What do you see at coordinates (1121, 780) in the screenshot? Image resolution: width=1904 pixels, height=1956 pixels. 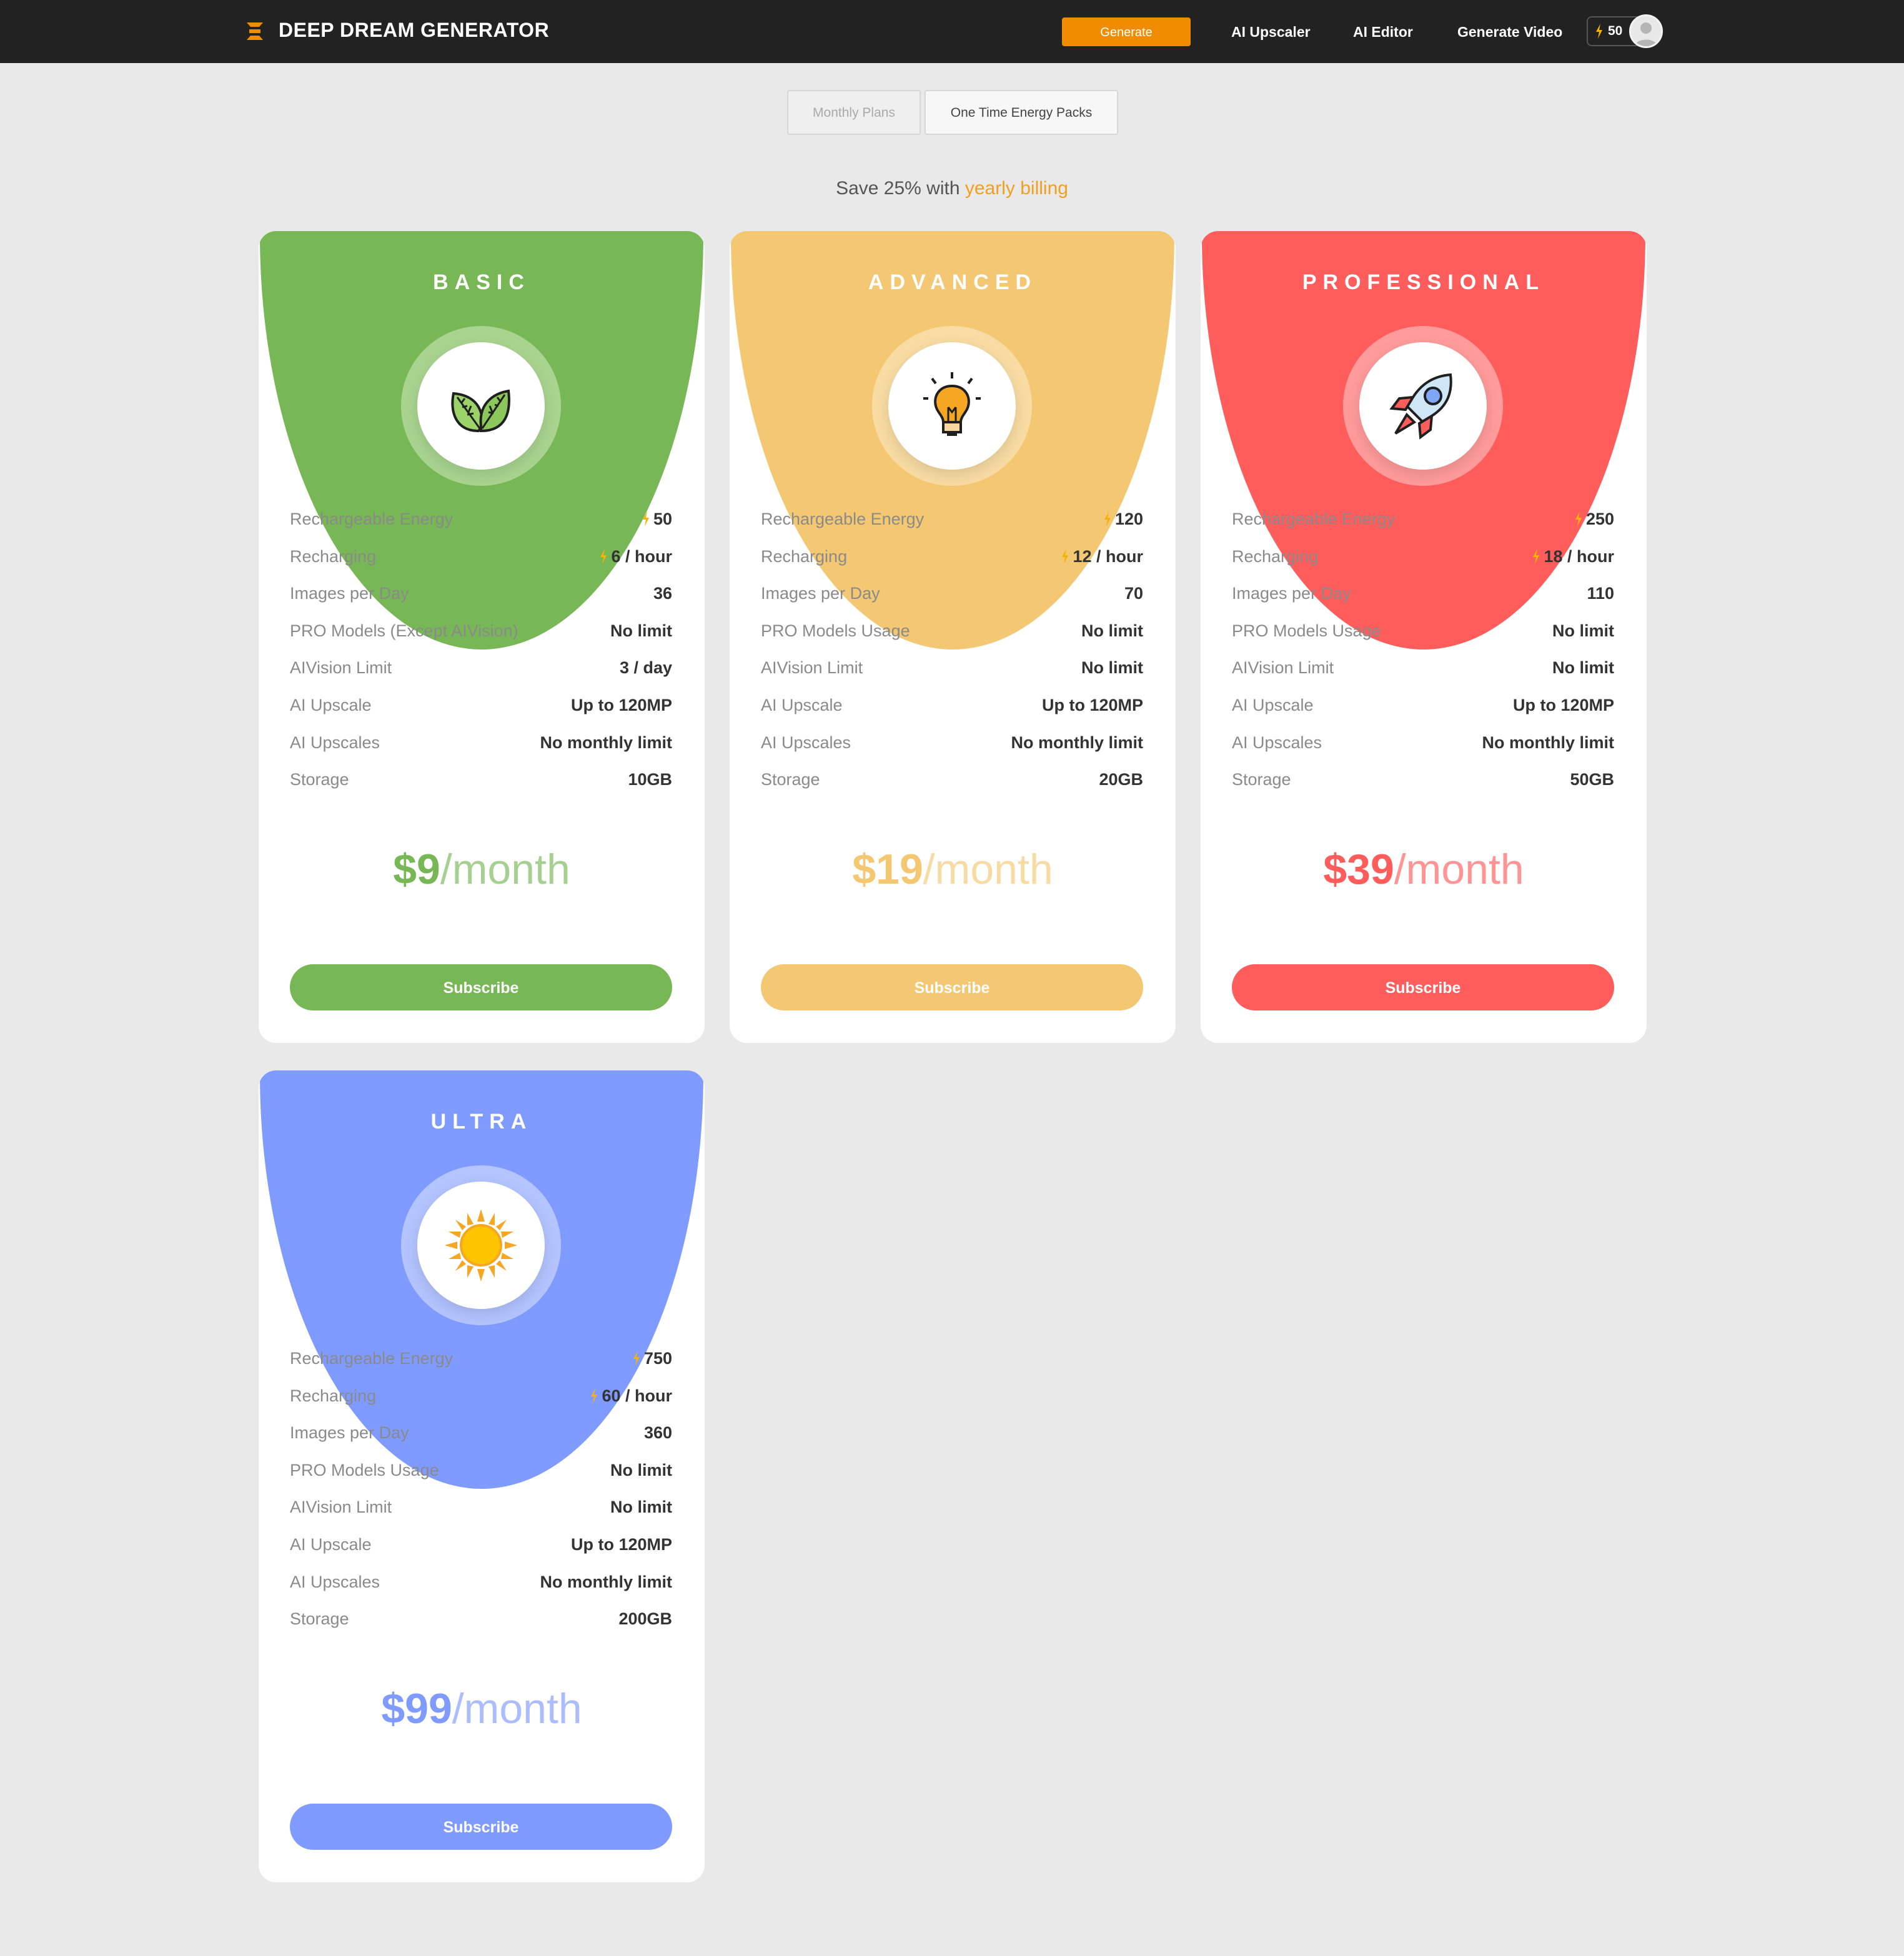 I see `feature-value: 20GB` at bounding box center [1121, 780].